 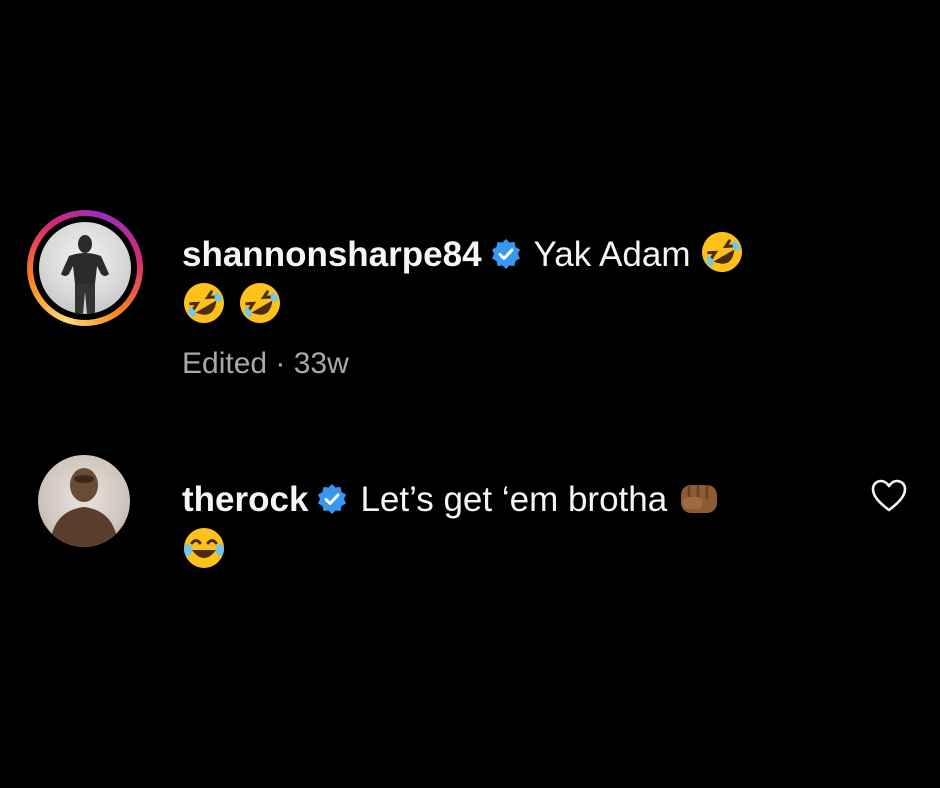 What do you see at coordinates (699, 499) in the screenshot?
I see `oncoming-fist-icon` at bounding box center [699, 499].